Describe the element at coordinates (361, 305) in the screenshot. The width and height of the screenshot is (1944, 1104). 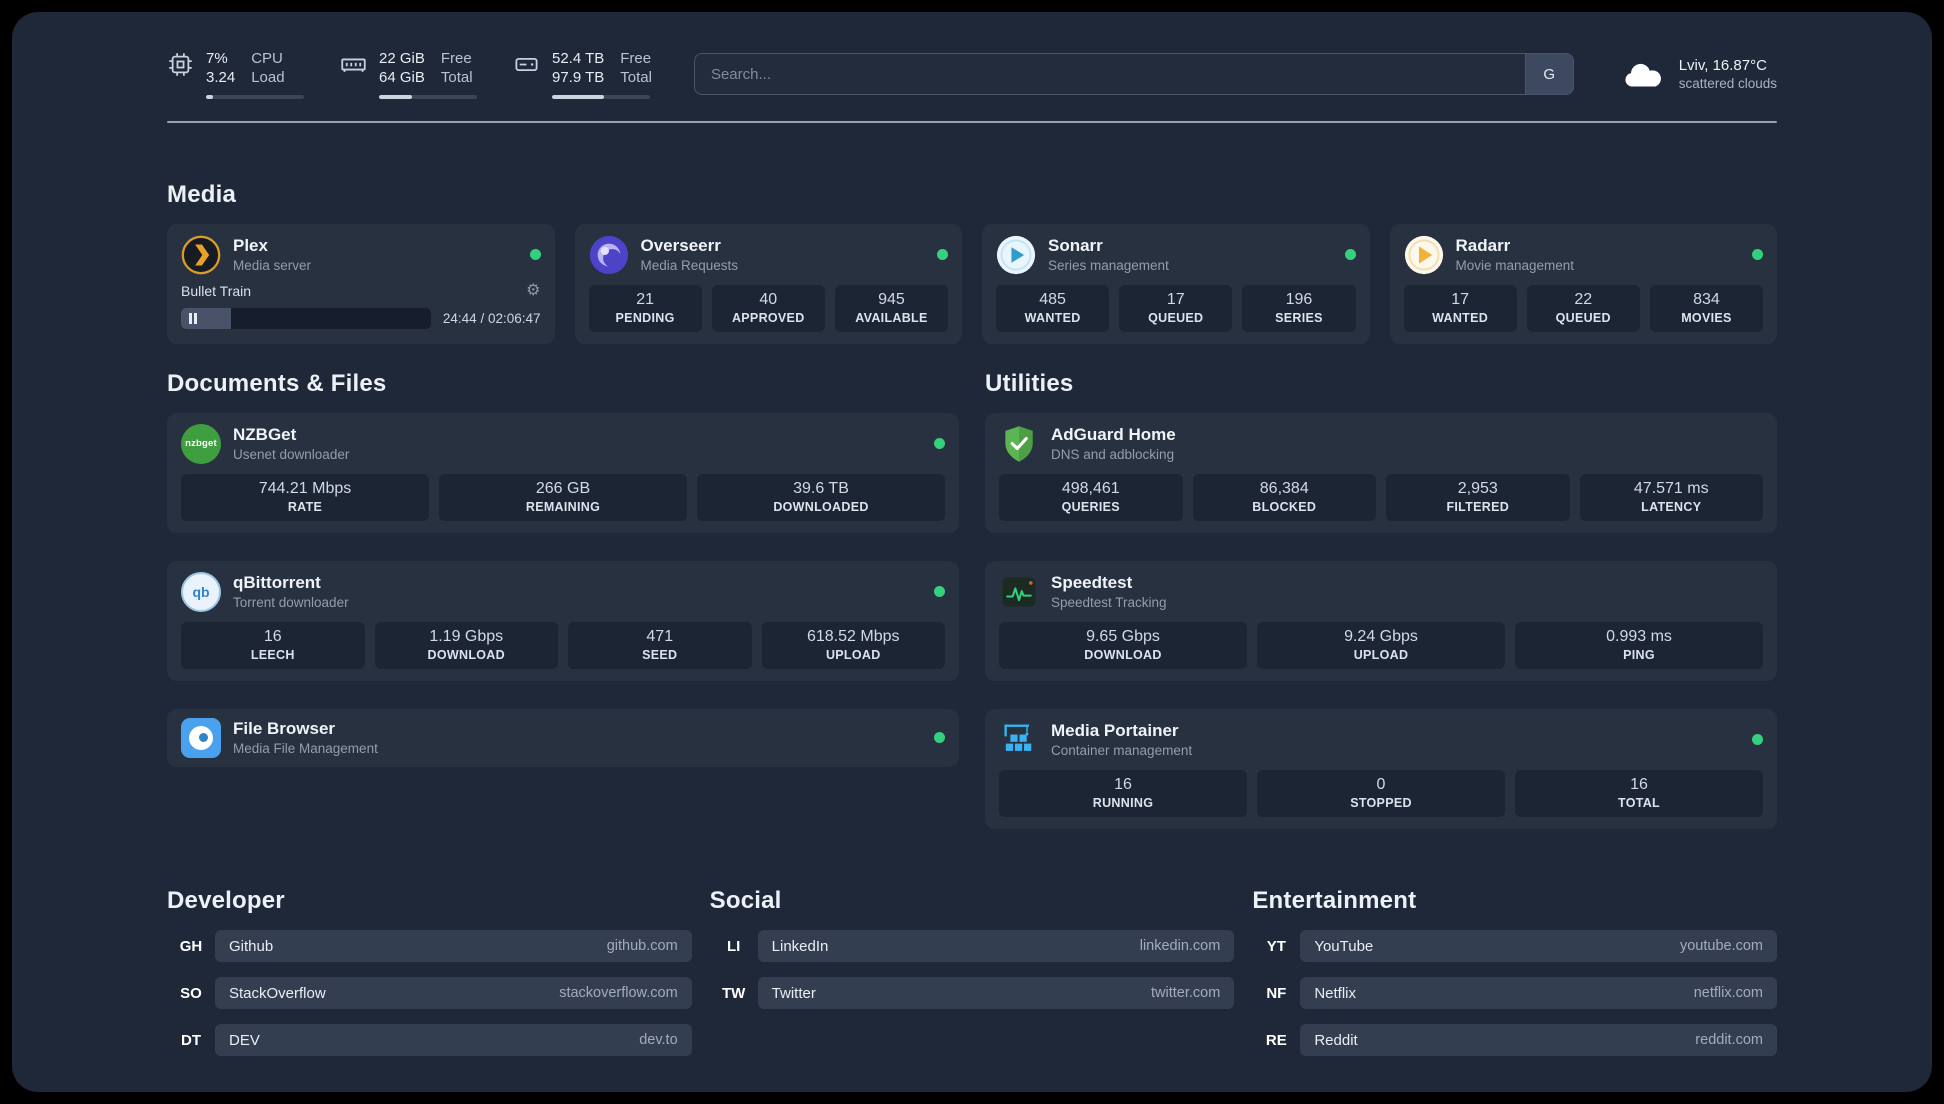
I see `media-player-widget: Bullet Train ⚙ 24:44 / 02:06:47` at that location.